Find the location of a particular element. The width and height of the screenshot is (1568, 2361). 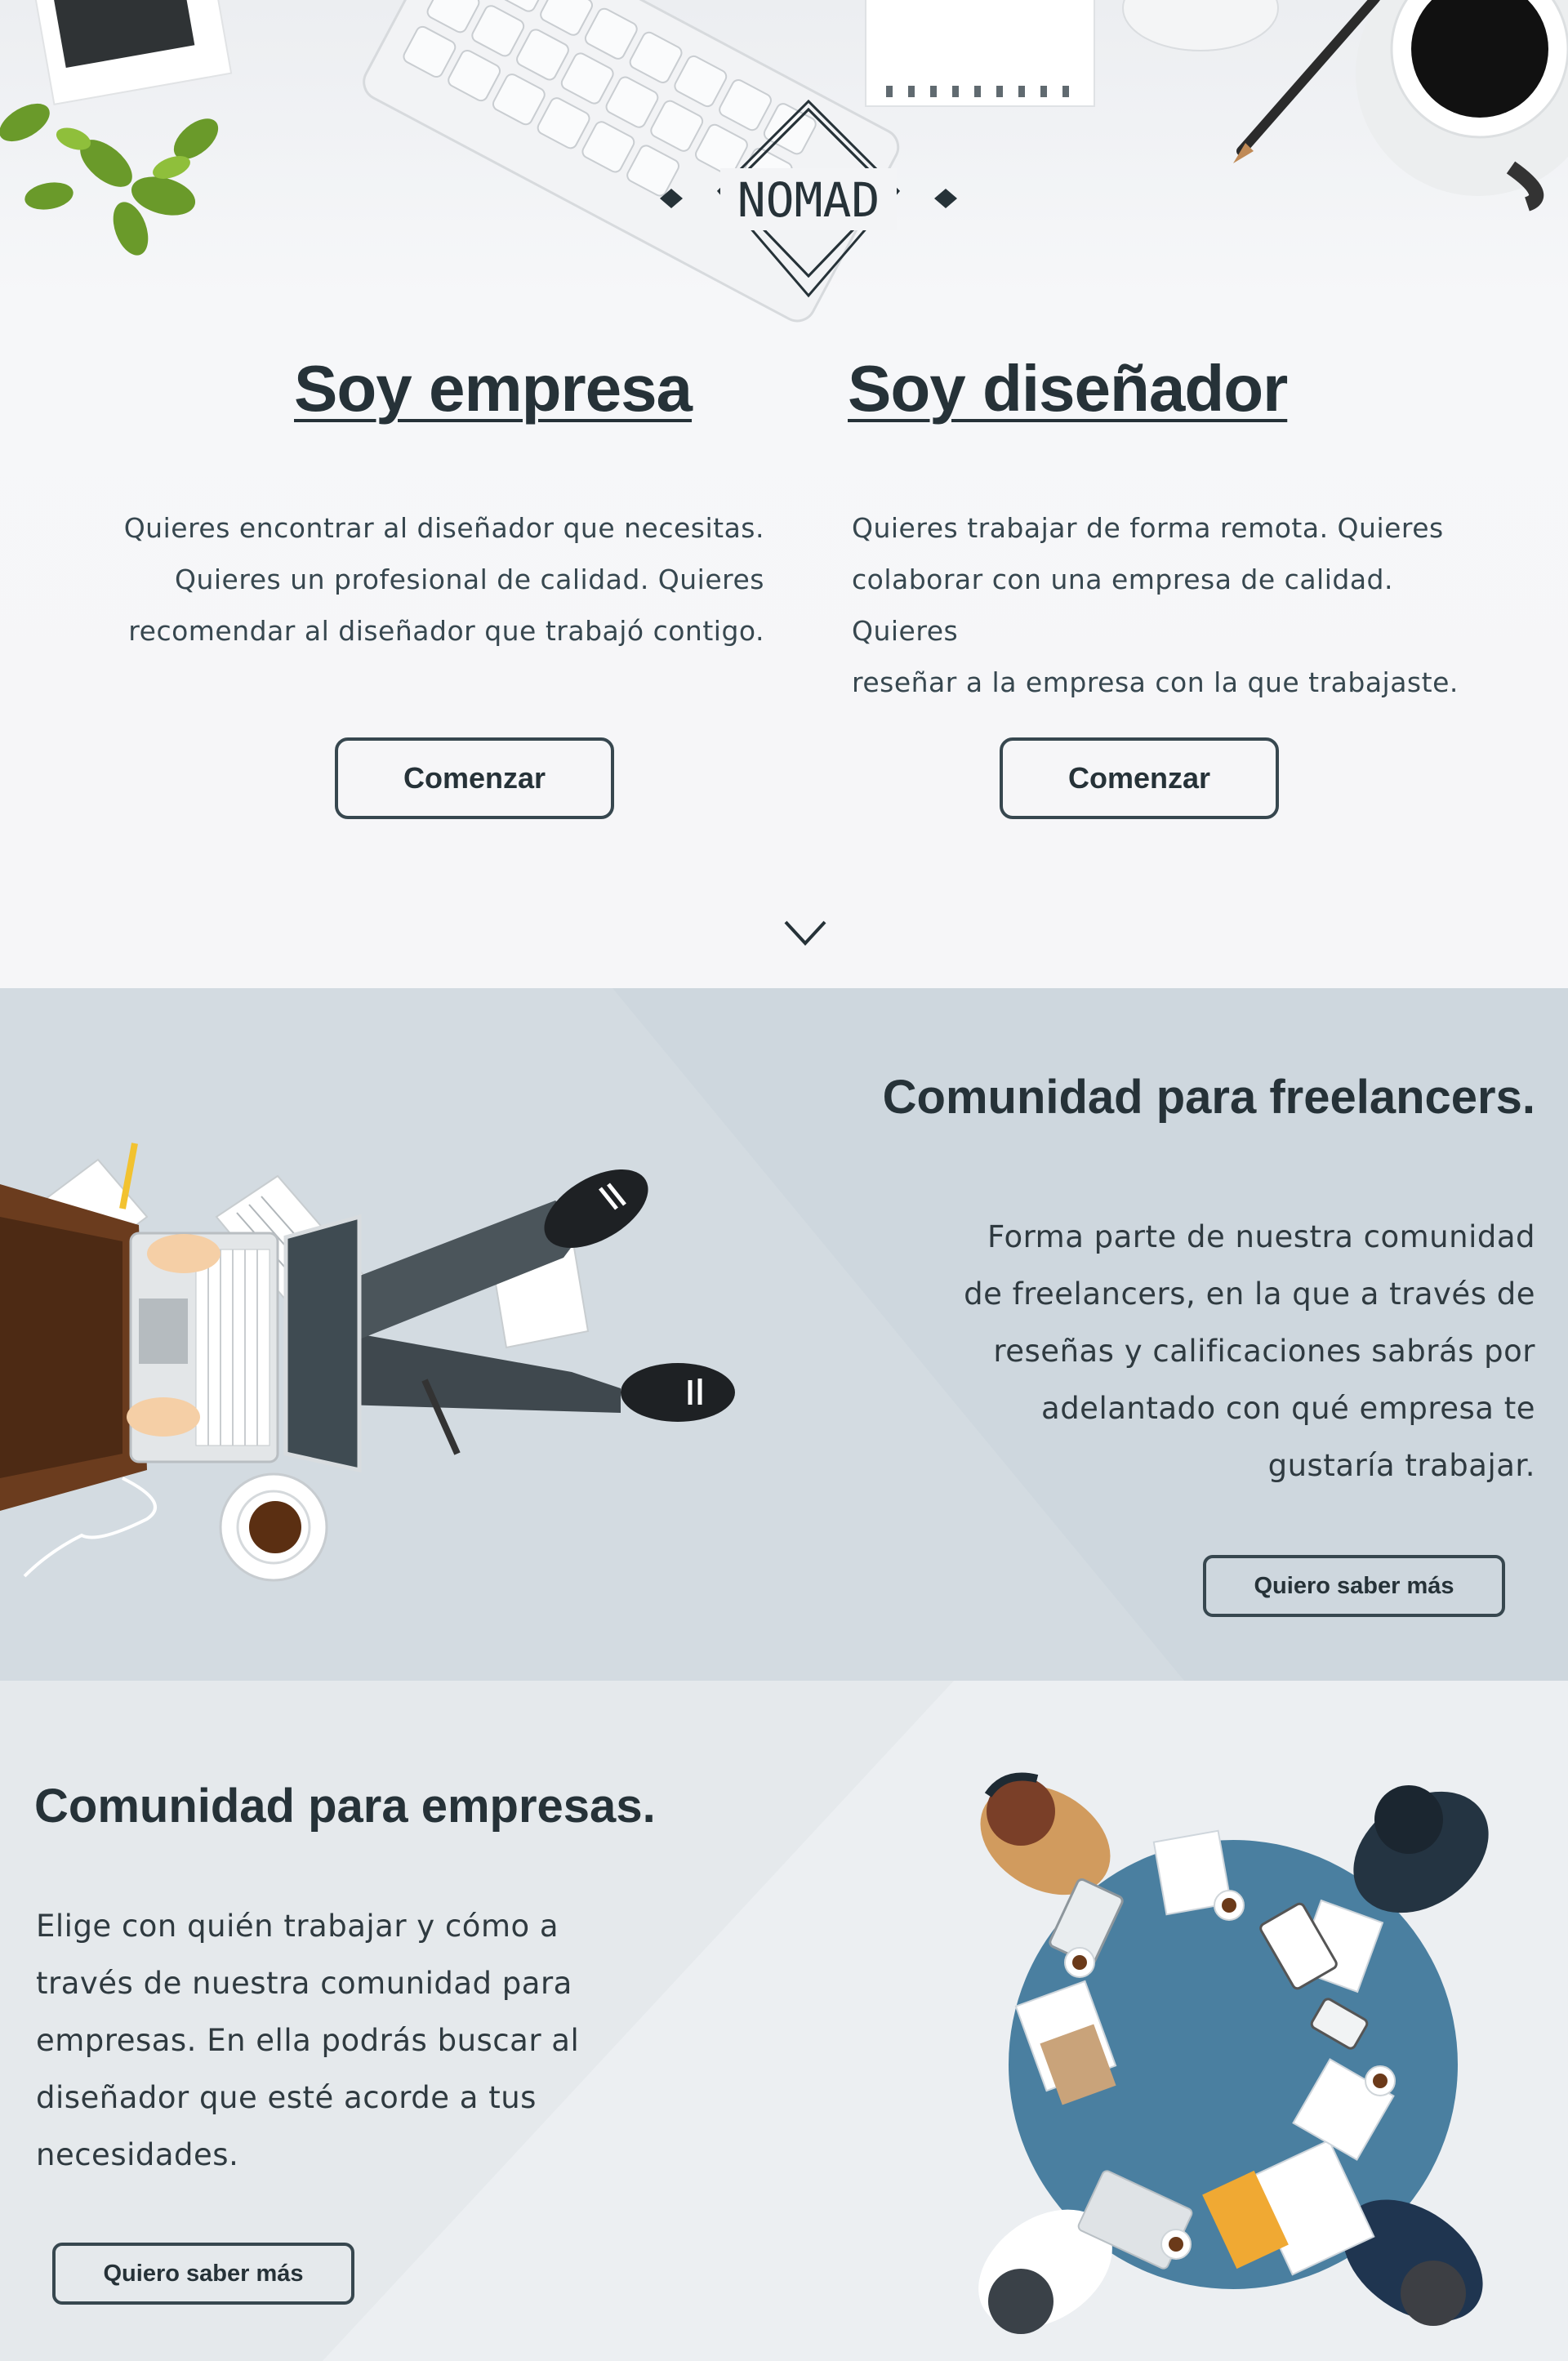

meeting-illustration is located at coordinates (1233, 2053).